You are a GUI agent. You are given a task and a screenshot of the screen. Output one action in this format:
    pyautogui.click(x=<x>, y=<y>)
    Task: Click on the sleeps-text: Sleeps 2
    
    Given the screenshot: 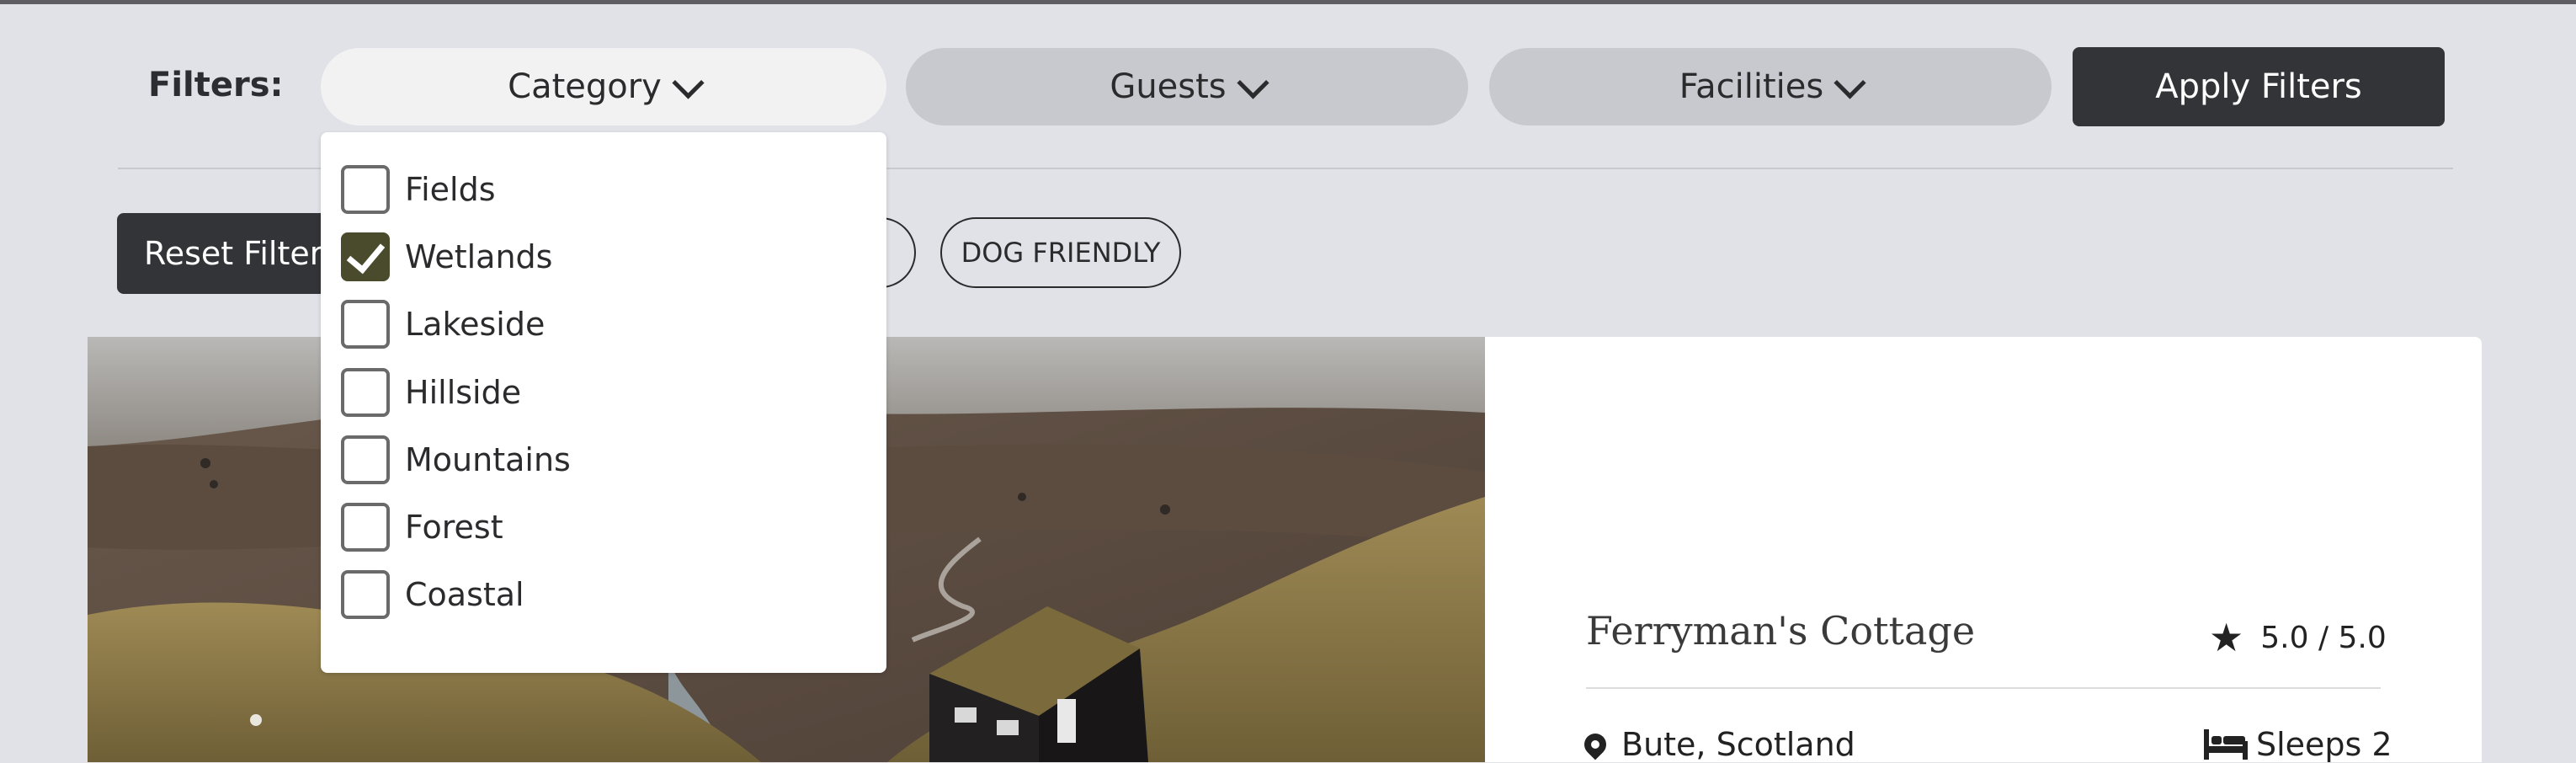 What is the action you would take?
    pyautogui.click(x=2324, y=744)
    